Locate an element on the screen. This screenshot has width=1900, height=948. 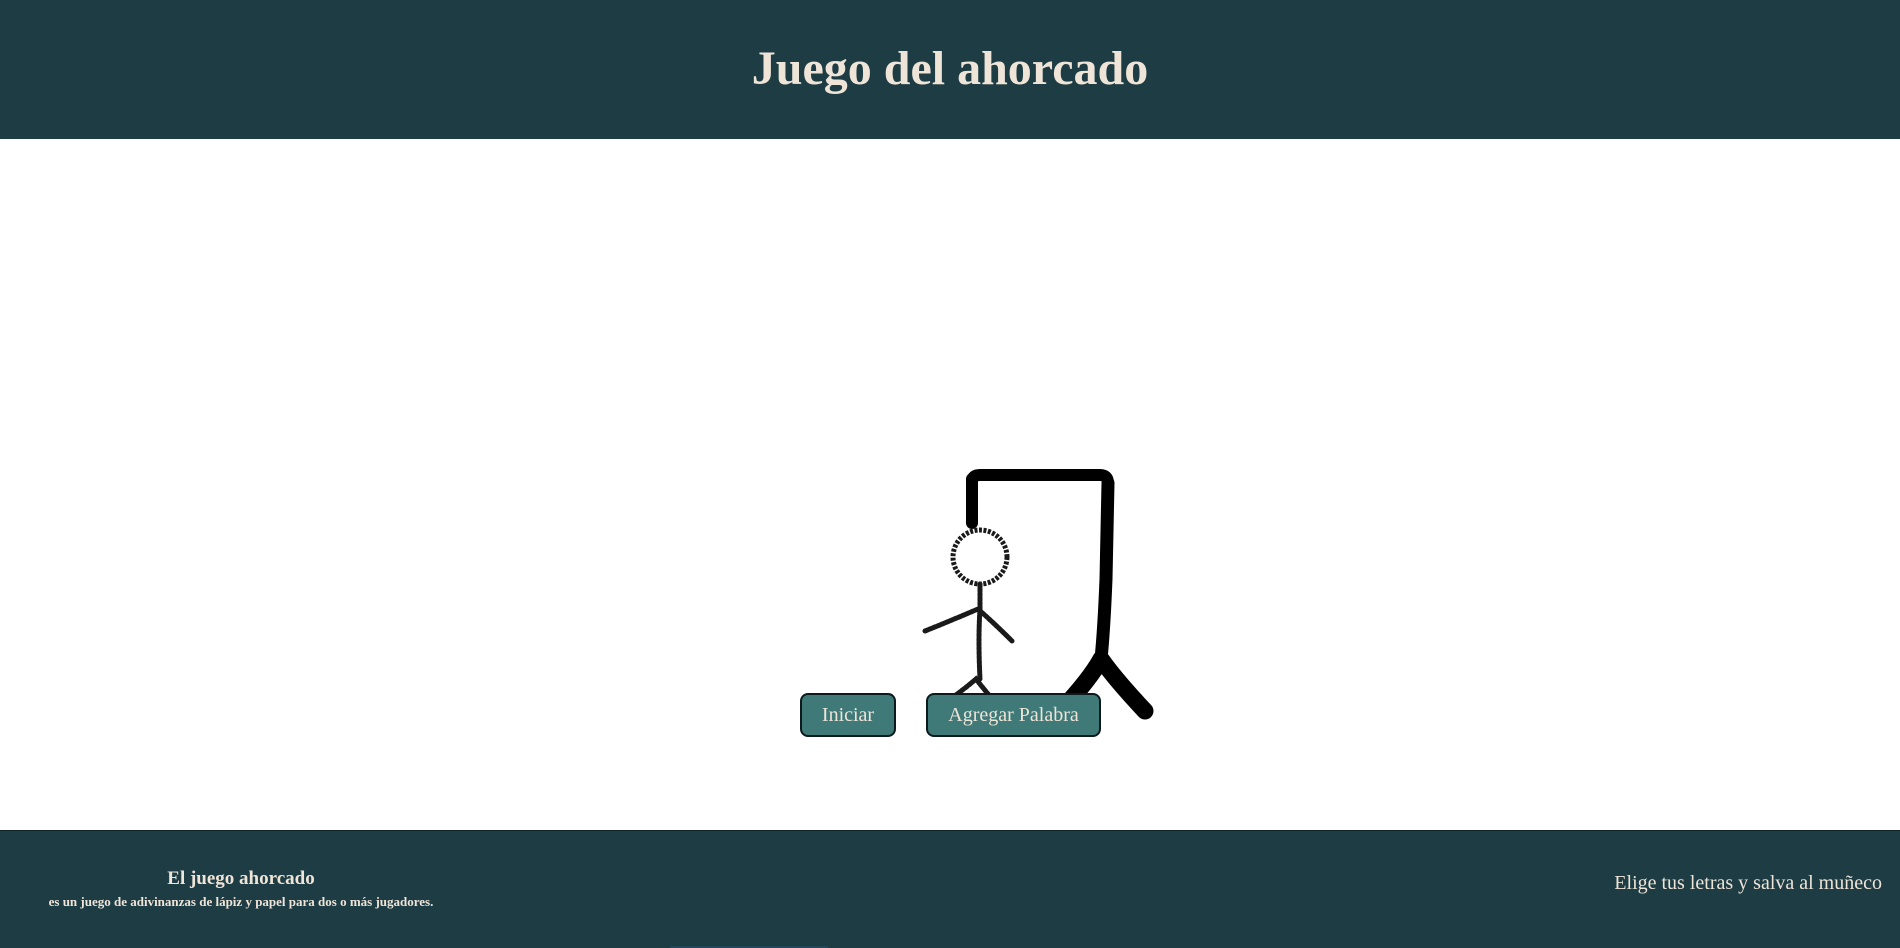
hangman-body is located at coordinates (979, 631).